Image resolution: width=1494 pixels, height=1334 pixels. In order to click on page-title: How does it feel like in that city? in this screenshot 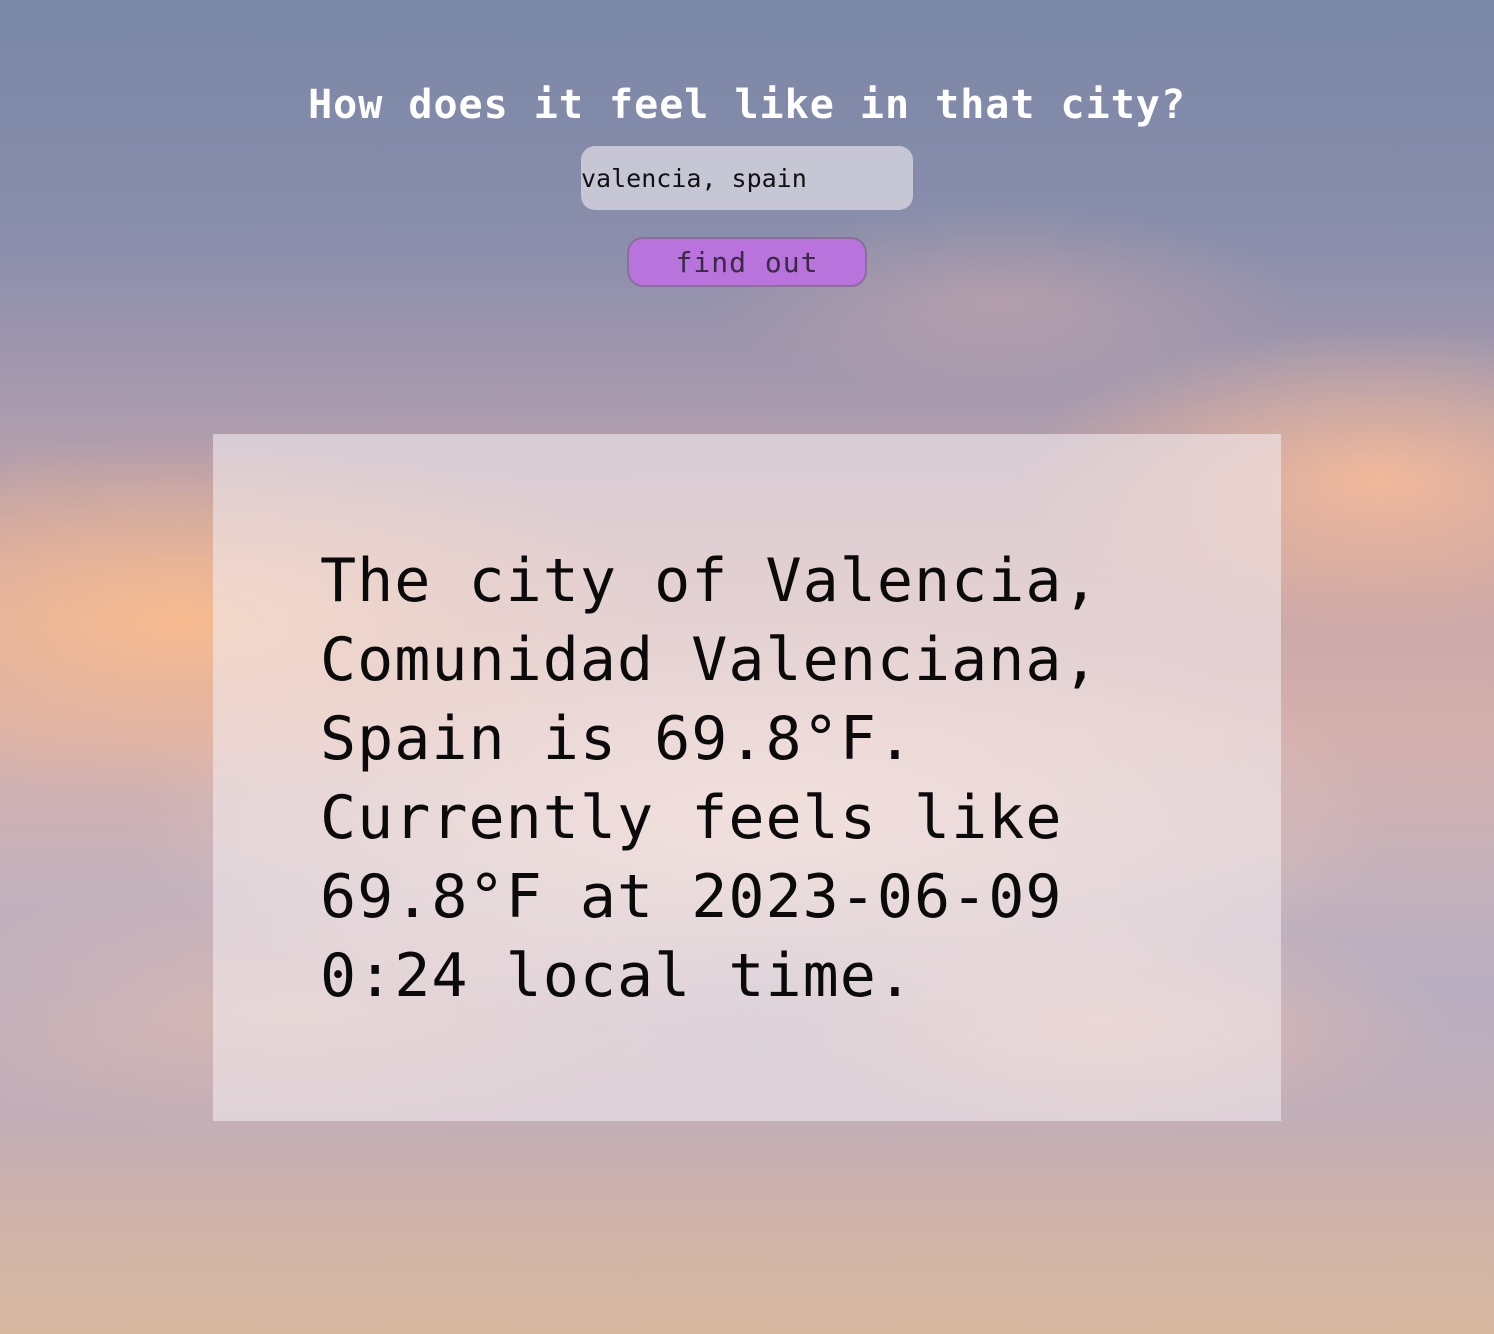, I will do `click(747, 105)`.